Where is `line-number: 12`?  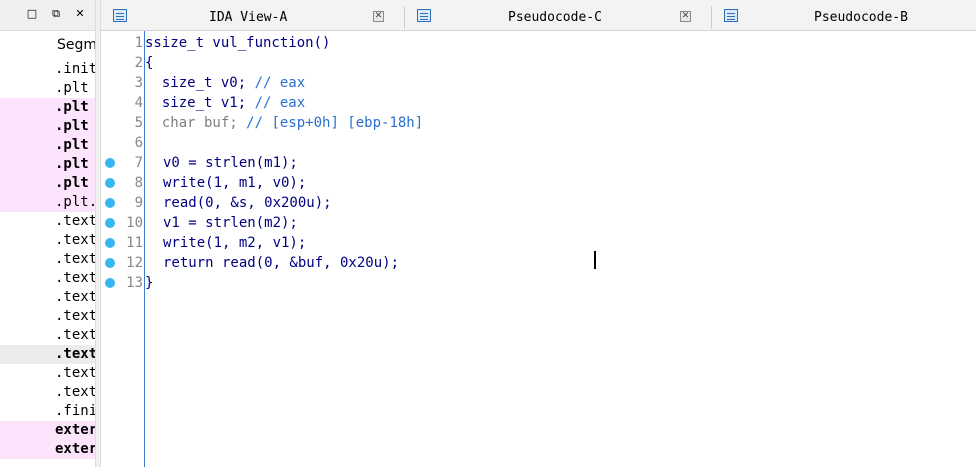
line-number: 12 is located at coordinates (134, 263).